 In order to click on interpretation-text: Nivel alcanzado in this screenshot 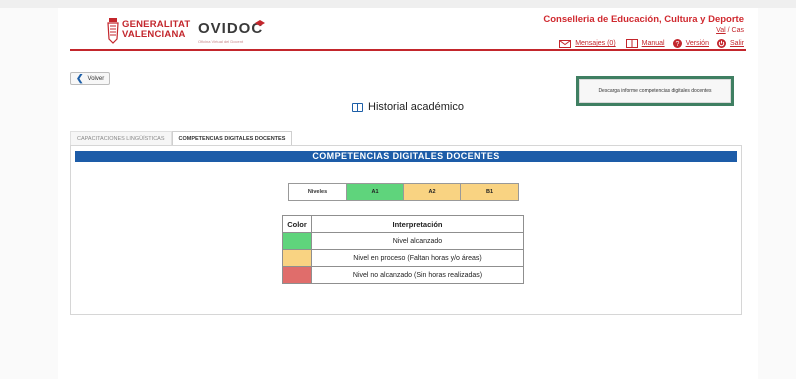, I will do `click(417, 241)`.